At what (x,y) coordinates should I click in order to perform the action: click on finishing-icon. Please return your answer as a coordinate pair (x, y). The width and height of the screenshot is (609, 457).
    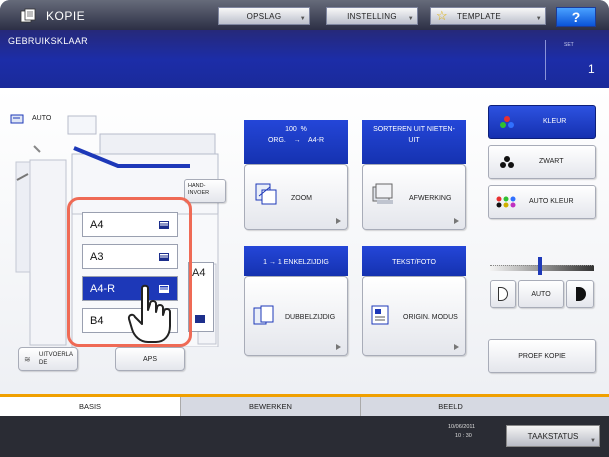
    Looking at the image, I should click on (382, 193).